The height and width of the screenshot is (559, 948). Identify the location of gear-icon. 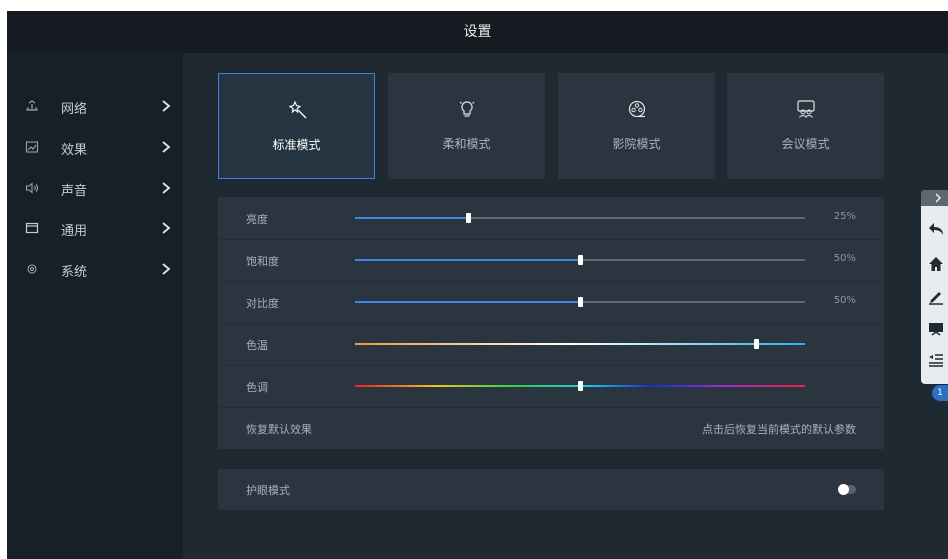
(32, 269).